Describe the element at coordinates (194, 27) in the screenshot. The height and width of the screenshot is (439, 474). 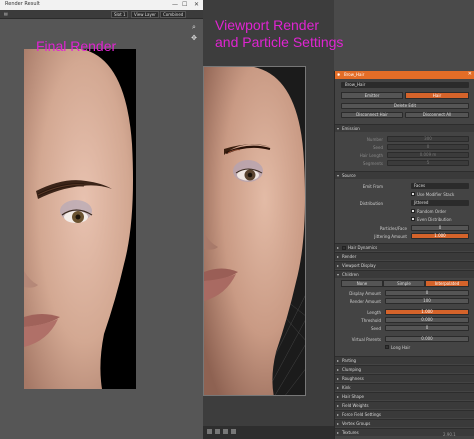
I see `zoom-icon: ⌕` at that location.